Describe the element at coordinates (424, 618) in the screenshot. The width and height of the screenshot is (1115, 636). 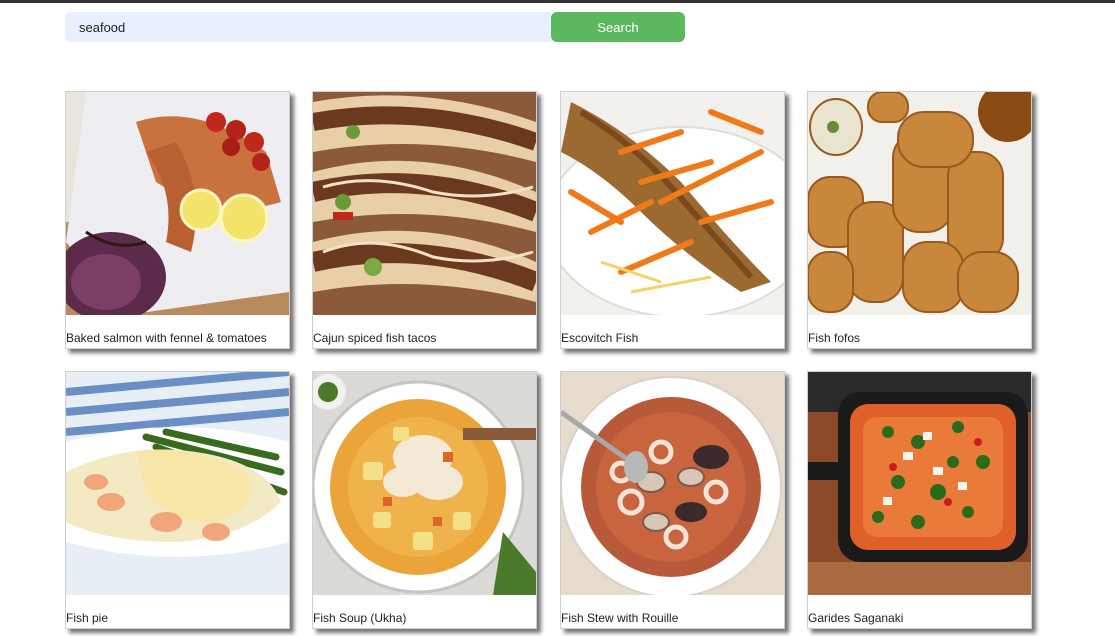
I see `recipe-title: Fish Soup (Ukha)` at that location.